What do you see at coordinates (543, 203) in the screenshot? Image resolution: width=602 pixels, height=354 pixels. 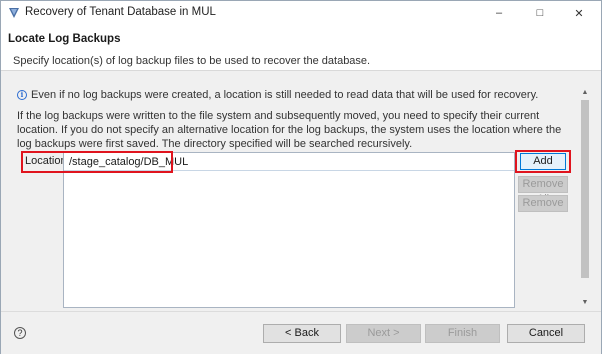 I see `remove-button: Remove` at bounding box center [543, 203].